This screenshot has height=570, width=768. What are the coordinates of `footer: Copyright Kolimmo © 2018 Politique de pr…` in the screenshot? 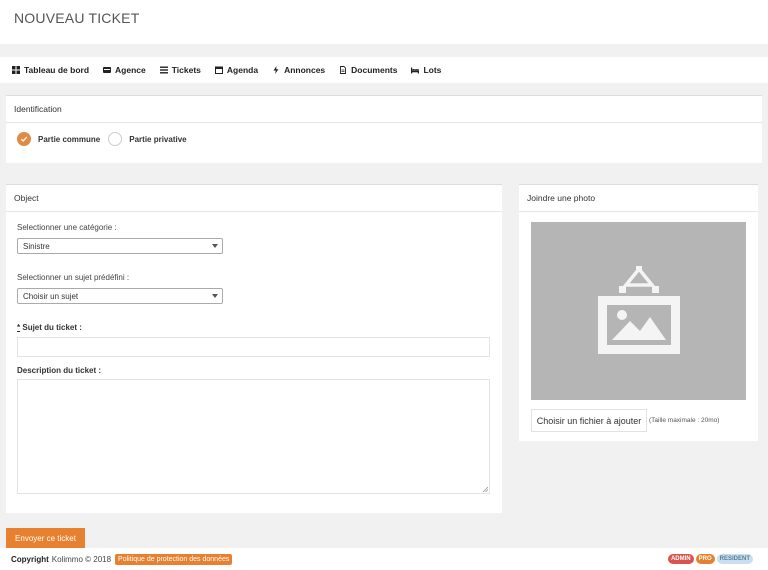 It's located at (384, 559).